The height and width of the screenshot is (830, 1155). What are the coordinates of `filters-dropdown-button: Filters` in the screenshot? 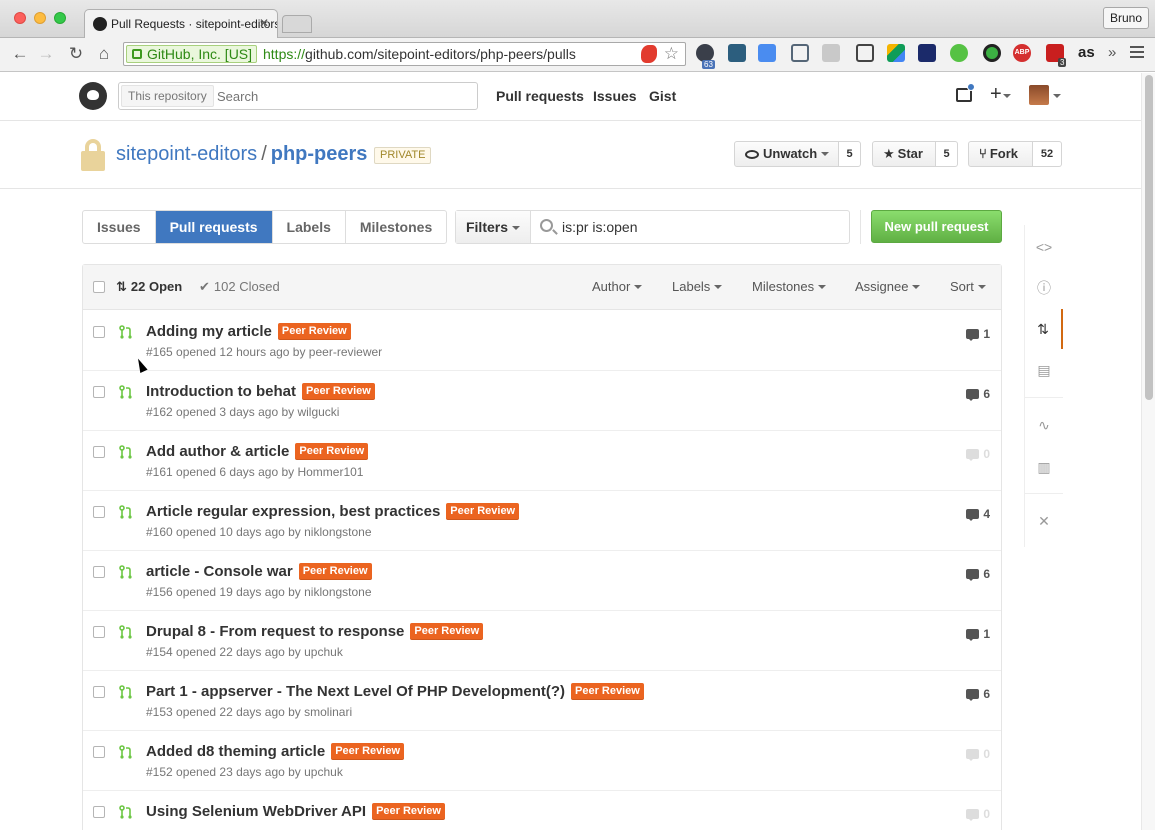 It's located at (493, 227).